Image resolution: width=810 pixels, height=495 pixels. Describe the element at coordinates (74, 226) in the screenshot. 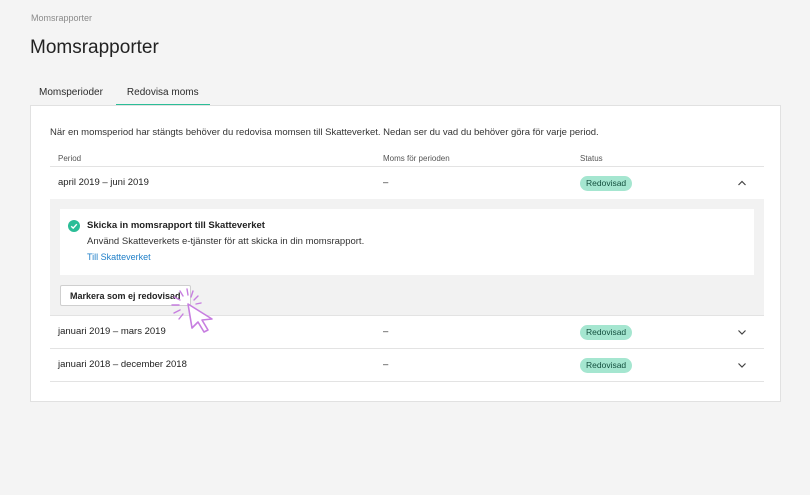

I see `check-circle-icon` at that location.